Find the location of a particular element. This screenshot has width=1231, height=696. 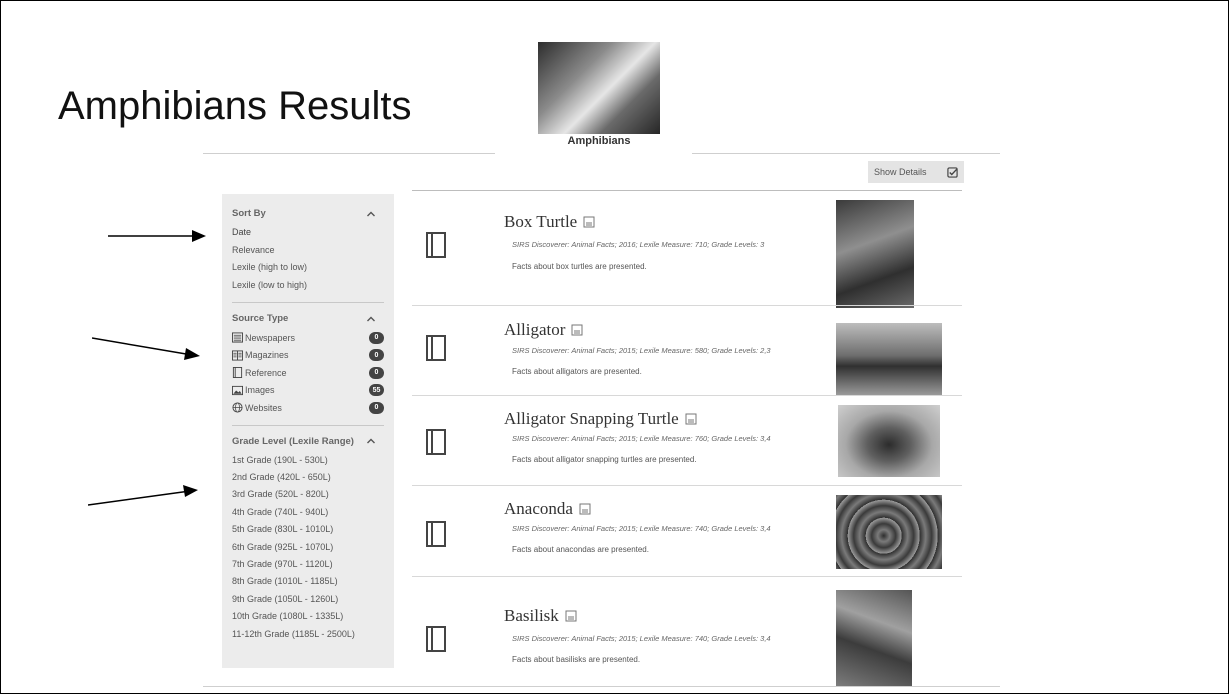

magazine-icon is located at coordinates (237, 355).